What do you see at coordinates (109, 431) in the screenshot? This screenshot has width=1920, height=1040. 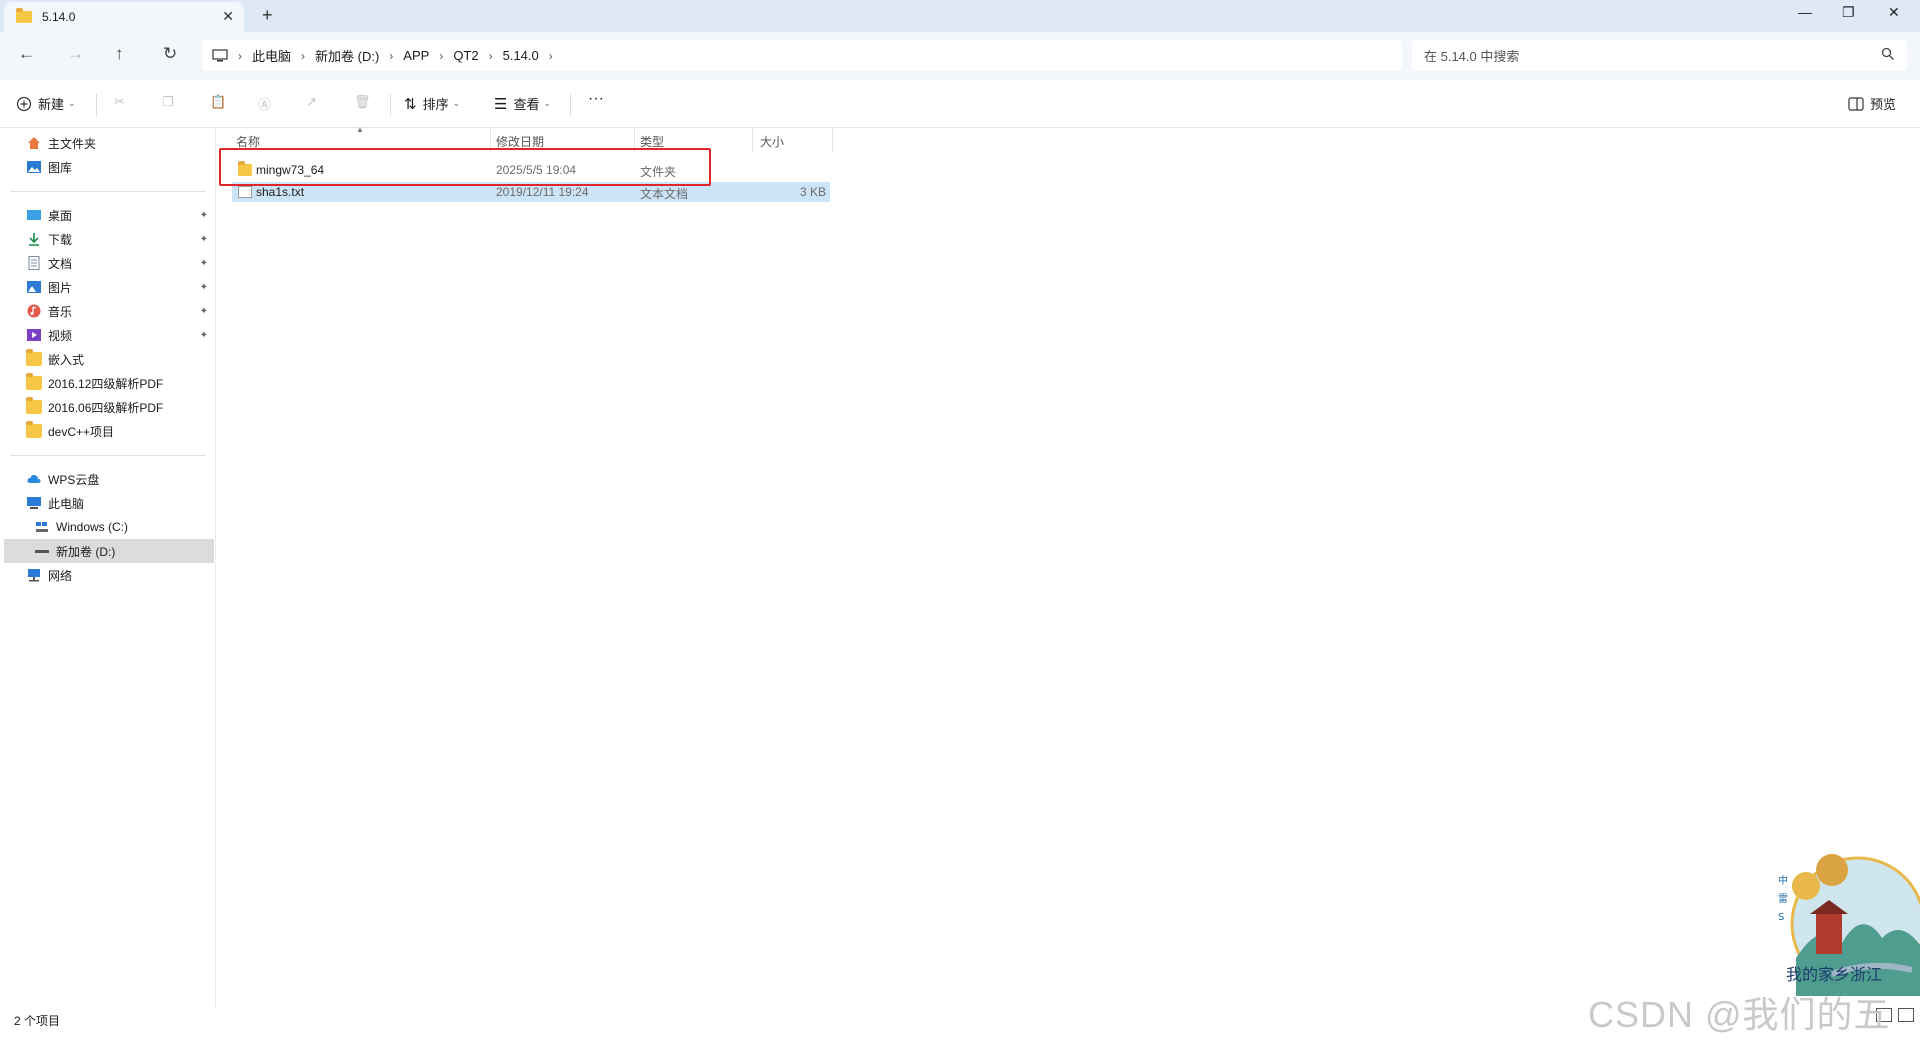 I see `sidebar-item-folder: devC++项目` at bounding box center [109, 431].